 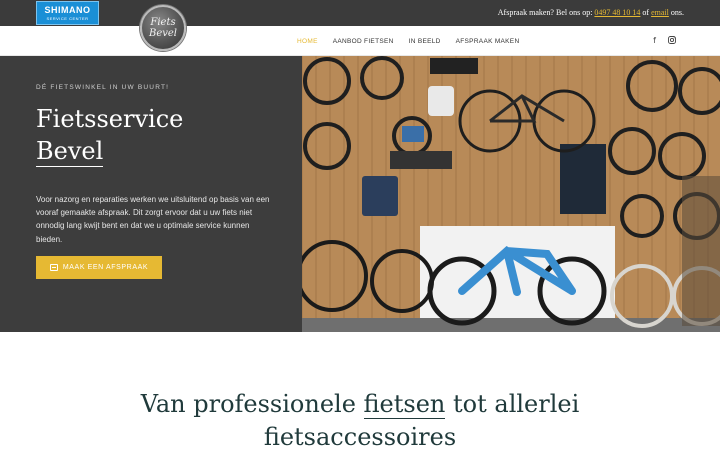 What do you see at coordinates (617, 12) in the screenshot?
I see `phone-link: 0497 48 10 14` at bounding box center [617, 12].